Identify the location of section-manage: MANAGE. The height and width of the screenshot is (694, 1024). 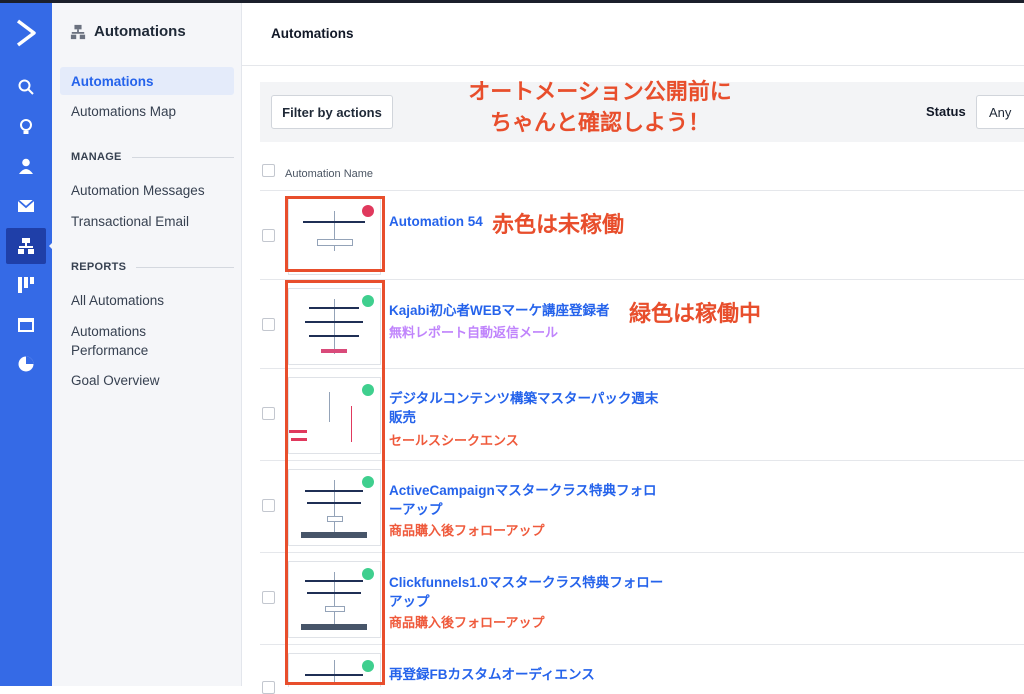
(152, 157).